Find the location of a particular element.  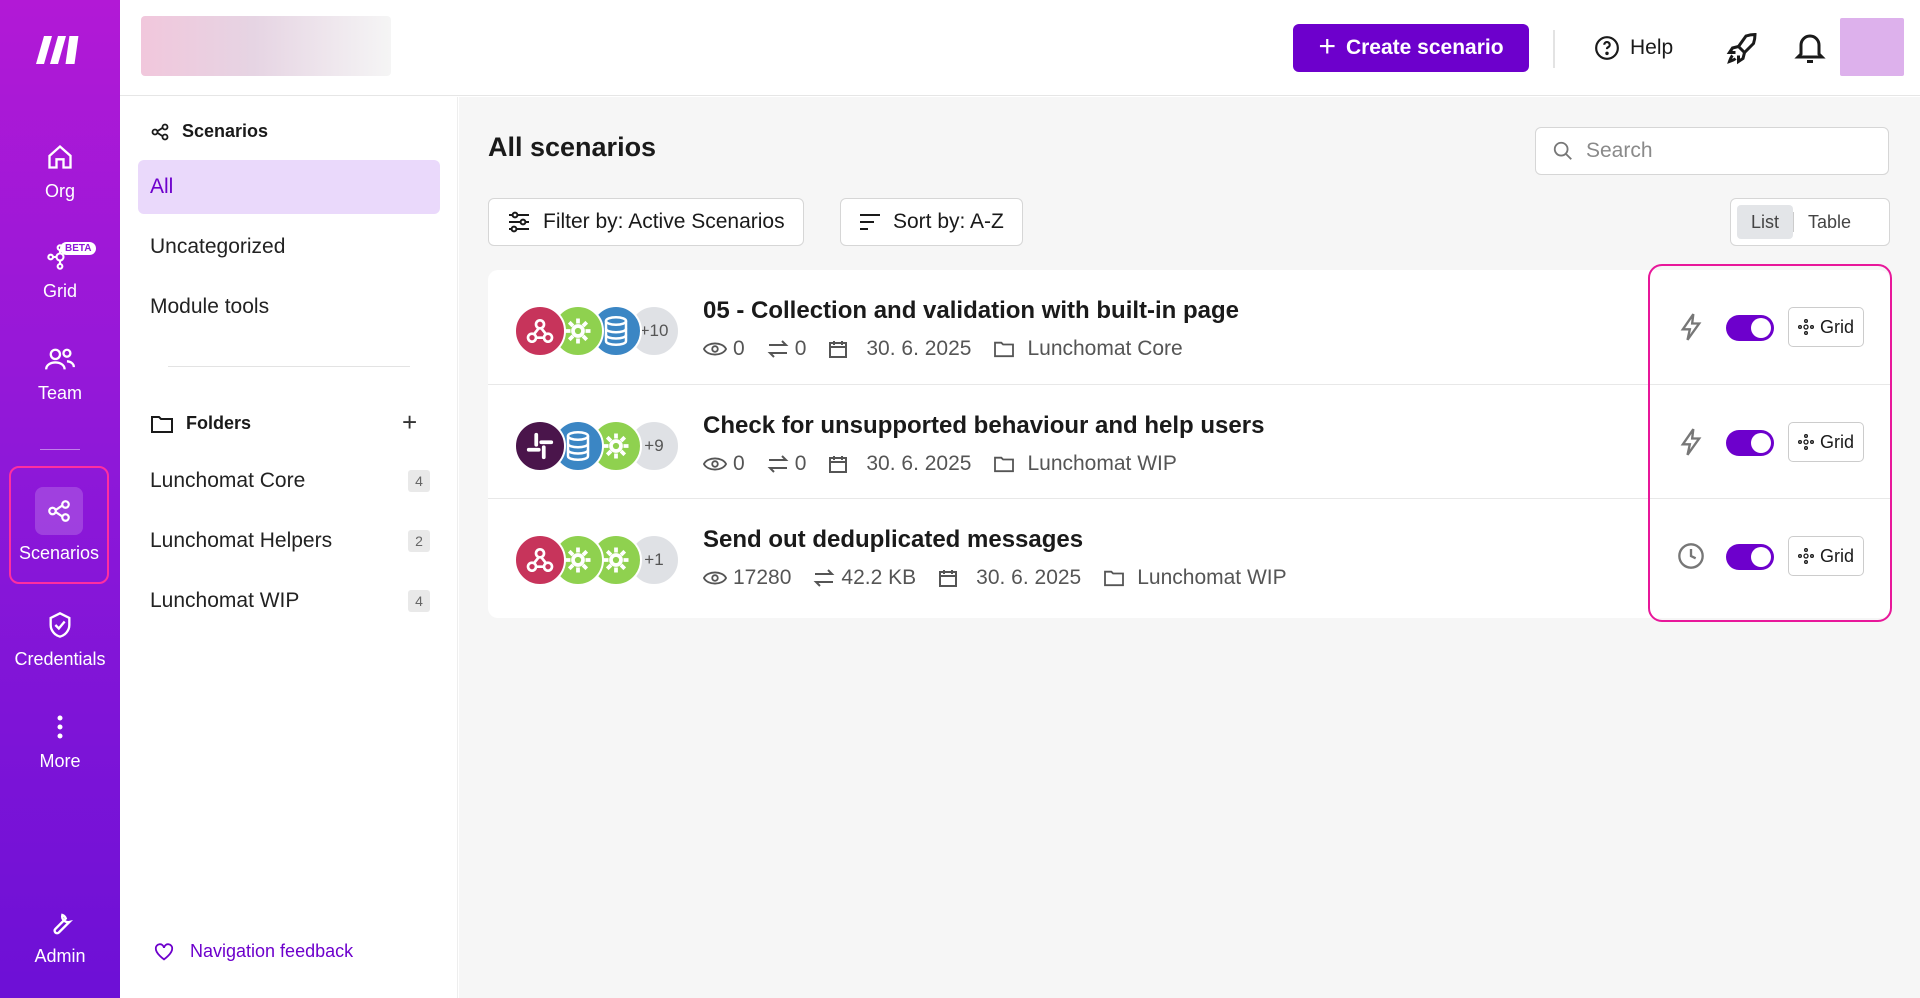

schedule-clock-icon is located at coordinates (1691, 556).